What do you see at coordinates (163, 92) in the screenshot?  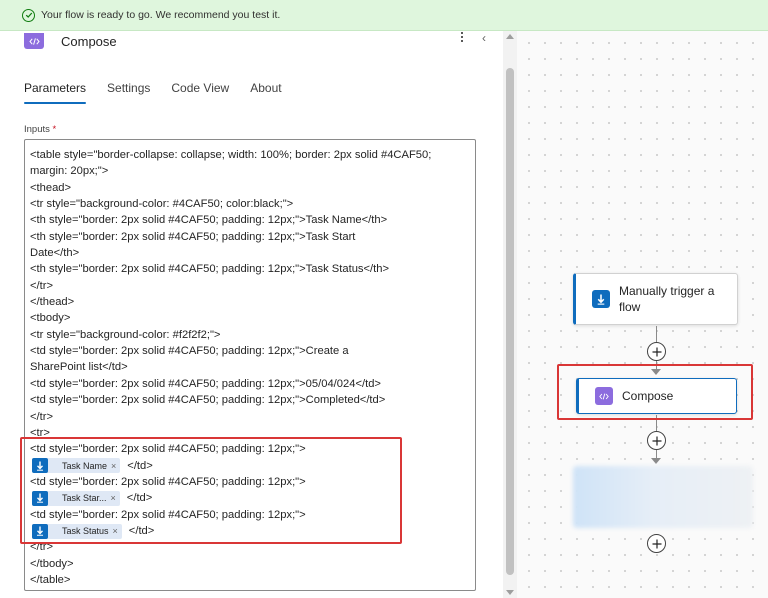 I see `panel-tabs: Parameters Settings Code View About` at bounding box center [163, 92].